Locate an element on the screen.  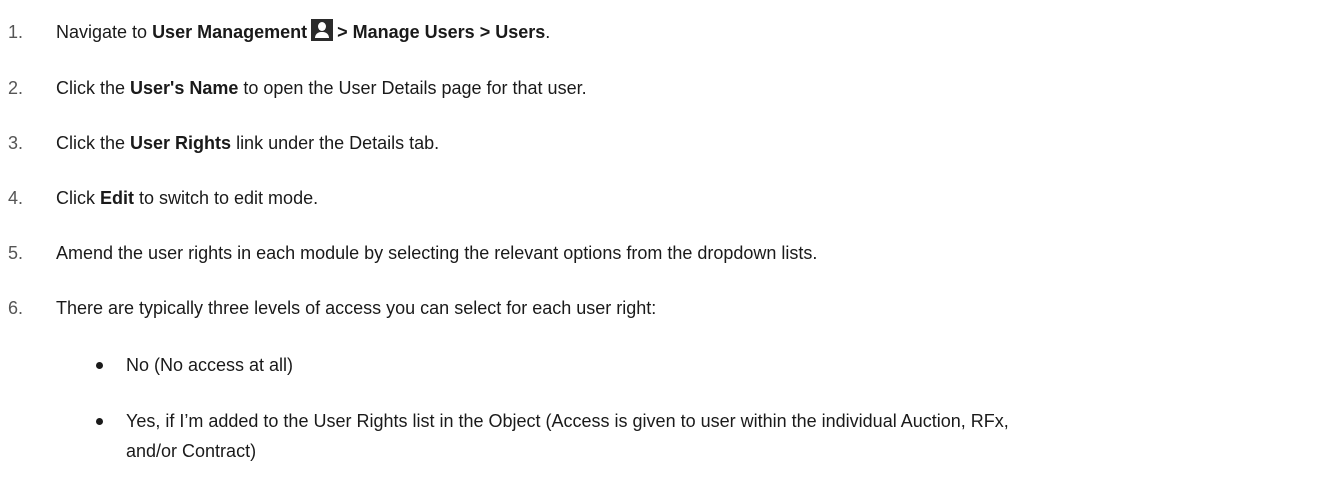
menu-path: > Manage Users > Users is located at coordinates (441, 32).